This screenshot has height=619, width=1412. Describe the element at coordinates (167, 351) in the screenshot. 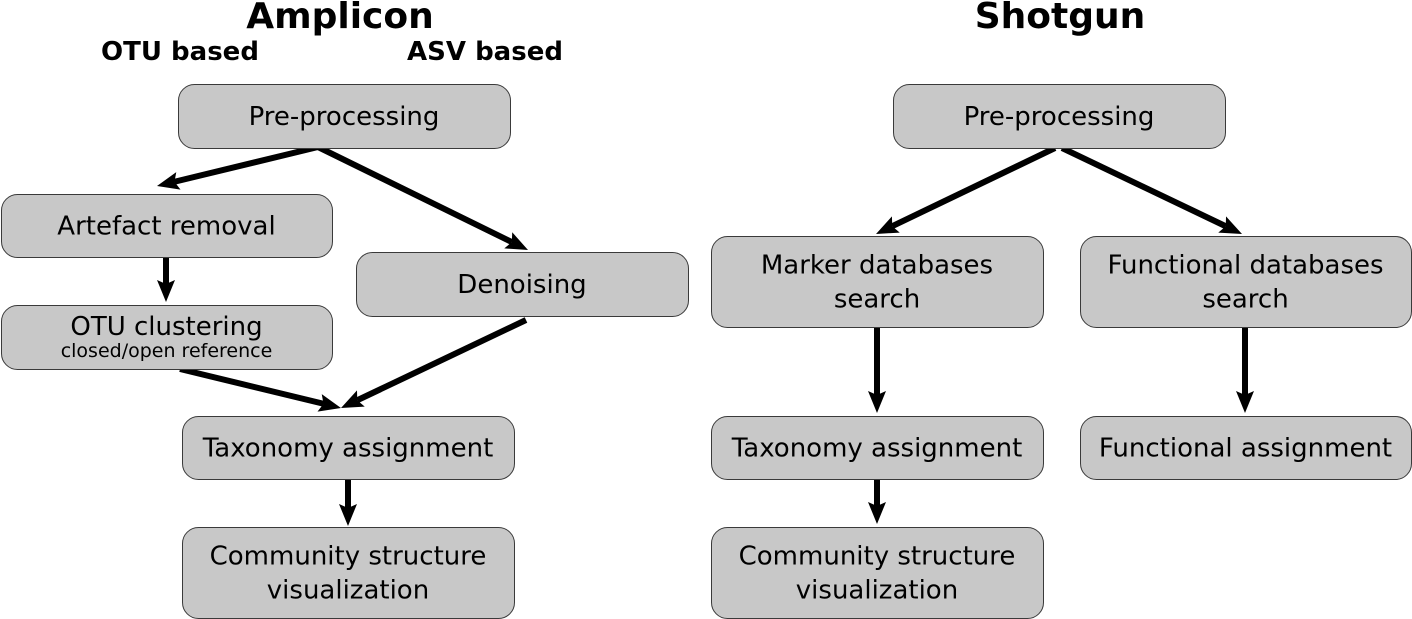

I see `node-sublabel: closed/open reference` at that location.